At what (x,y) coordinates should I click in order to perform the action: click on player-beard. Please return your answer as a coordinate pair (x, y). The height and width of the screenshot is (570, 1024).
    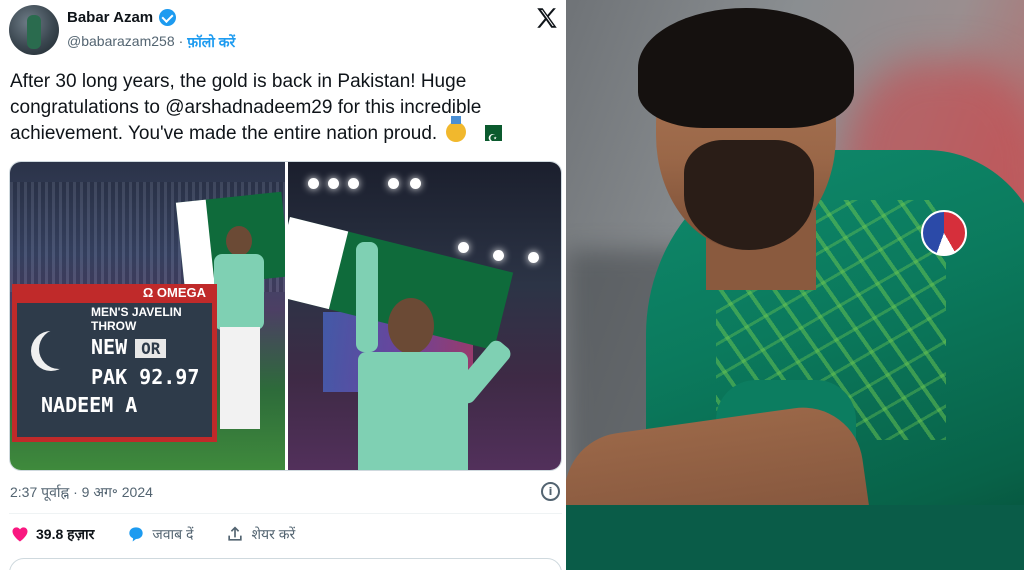
    Looking at the image, I should click on (749, 195).